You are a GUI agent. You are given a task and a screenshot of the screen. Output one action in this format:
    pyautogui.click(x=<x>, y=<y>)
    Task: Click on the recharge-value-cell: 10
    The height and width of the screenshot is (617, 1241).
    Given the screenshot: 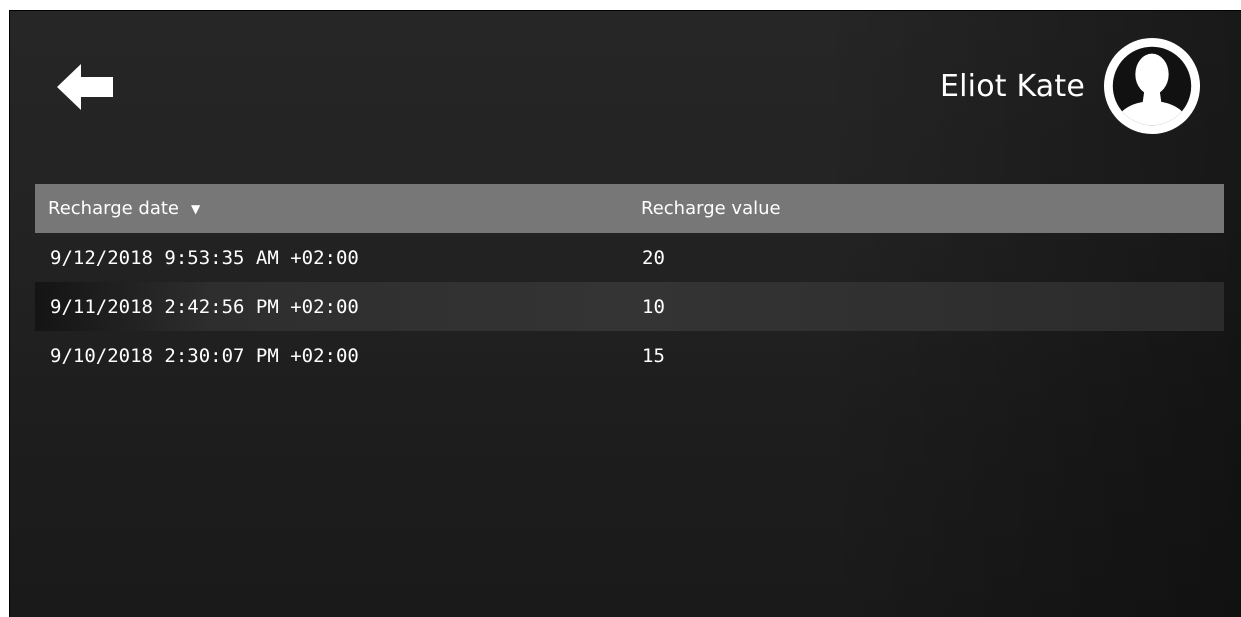 What is the action you would take?
    pyautogui.click(x=653, y=306)
    